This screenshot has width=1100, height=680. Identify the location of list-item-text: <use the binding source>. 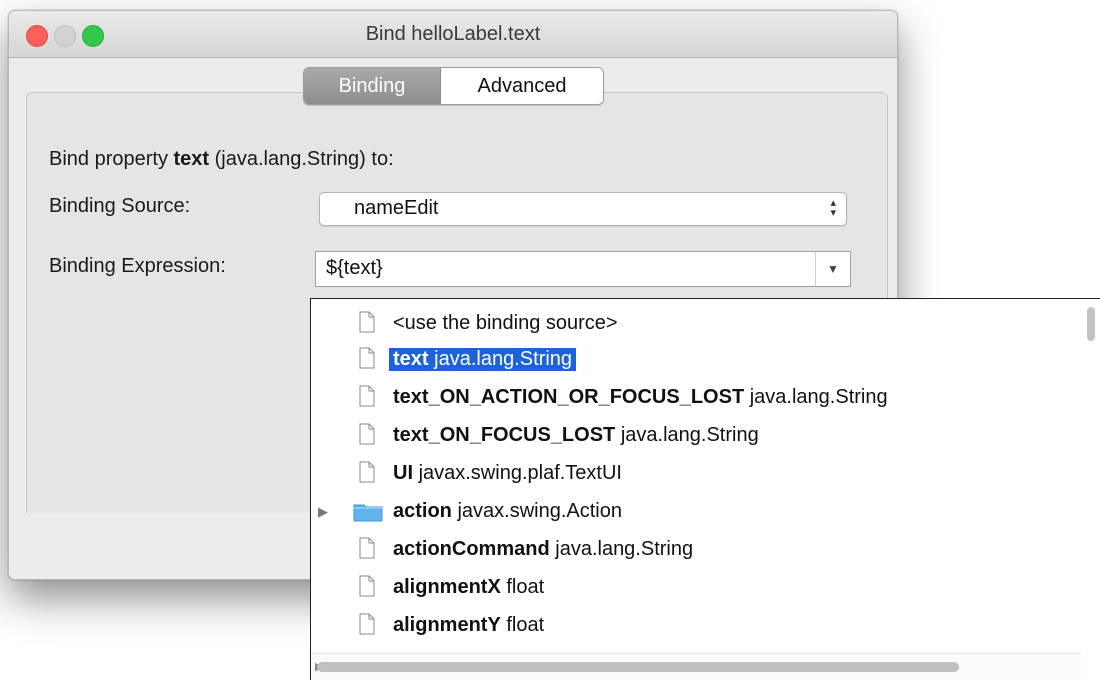
(505, 323).